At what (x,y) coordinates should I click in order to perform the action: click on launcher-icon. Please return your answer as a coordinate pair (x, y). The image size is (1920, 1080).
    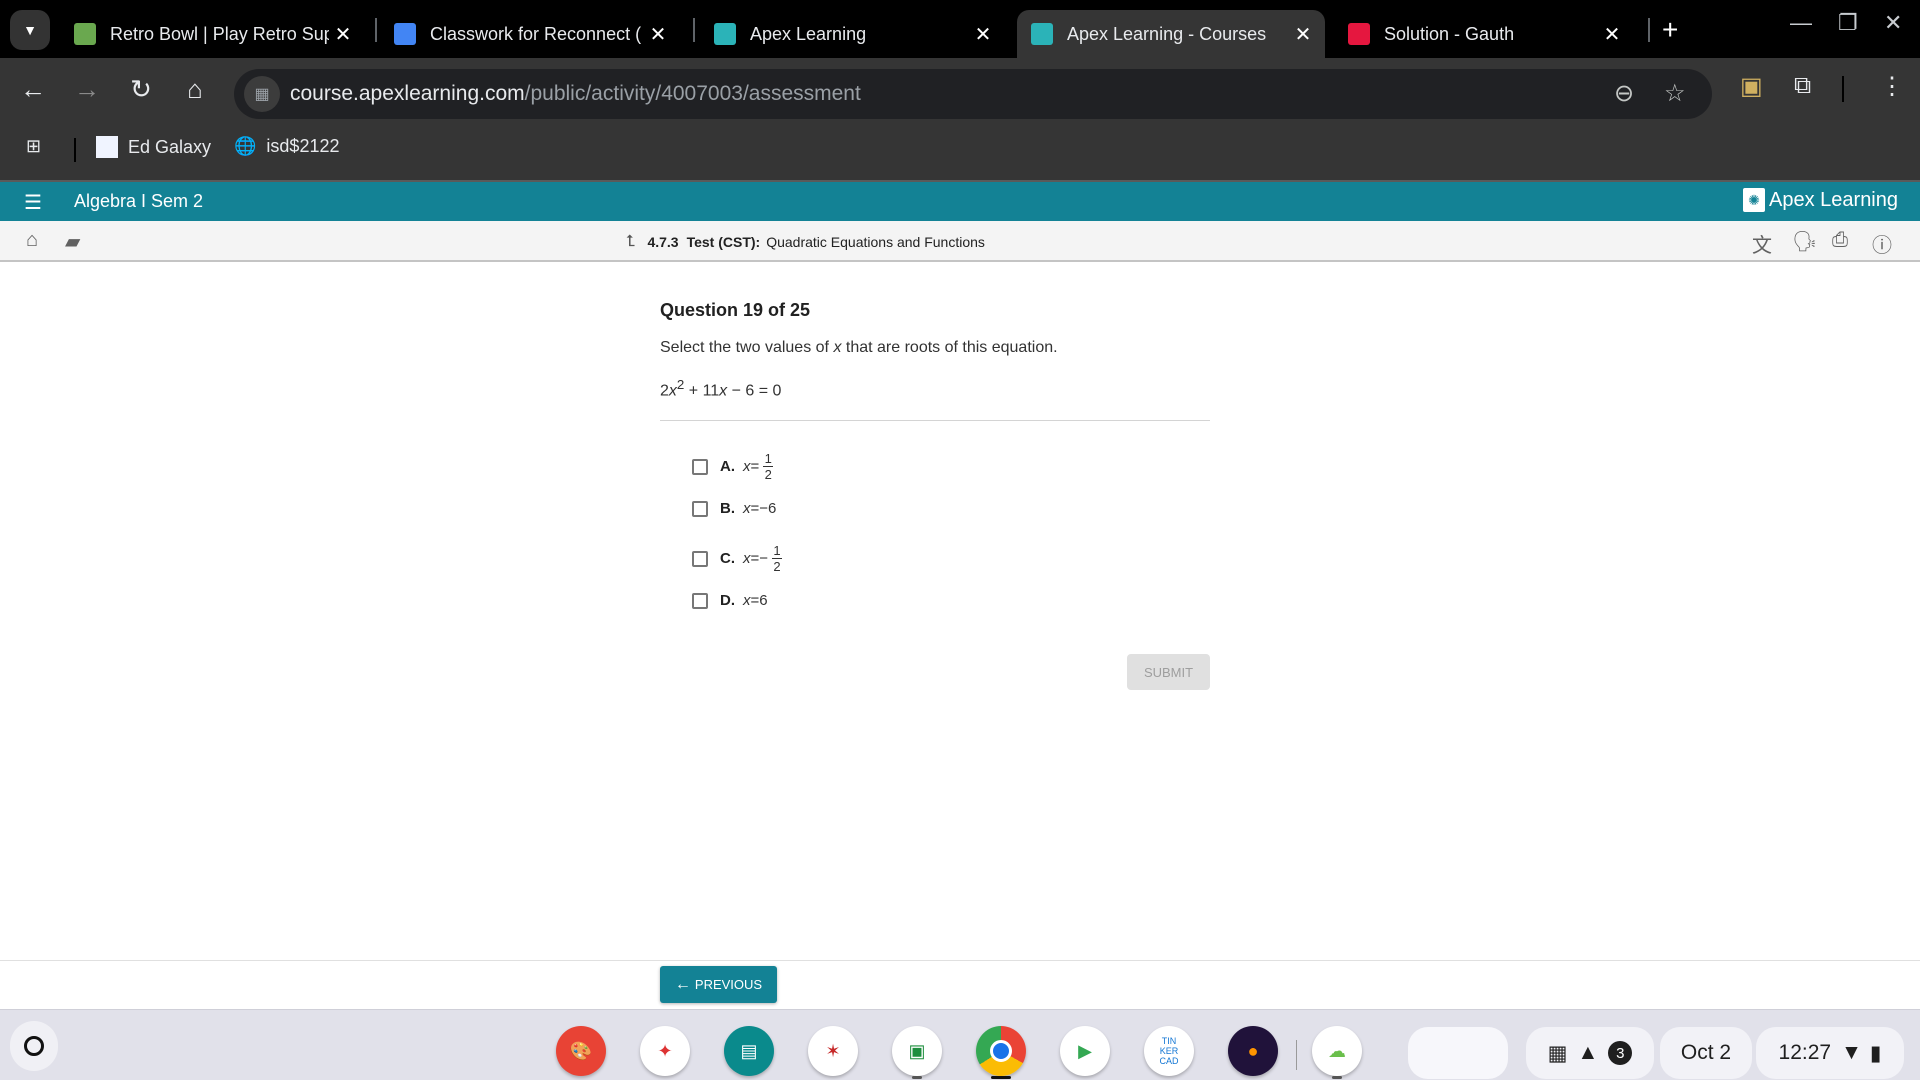
    Looking at the image, I should click on (34, 1046).